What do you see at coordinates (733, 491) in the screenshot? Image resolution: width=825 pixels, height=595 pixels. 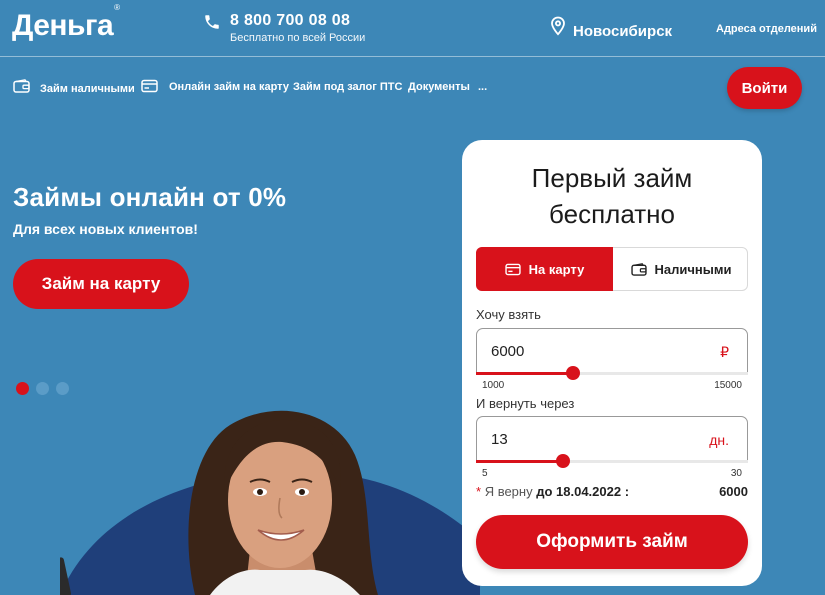 I see `repay-amount: 6000` at bounding box center [733, 491].